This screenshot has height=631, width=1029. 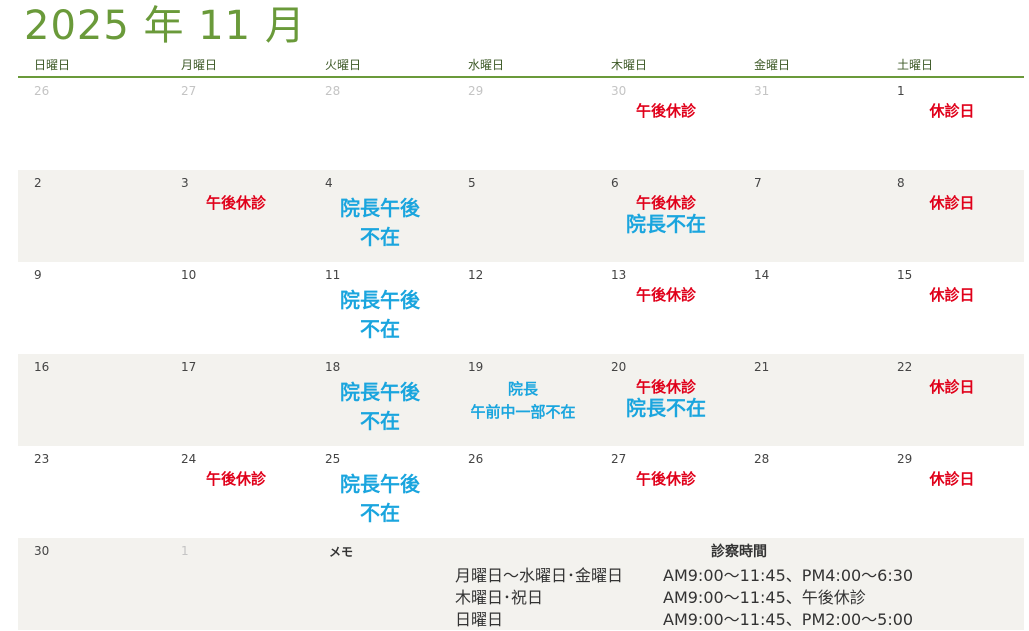 I want to click on day-number: 14, so click(x=761, y=275).